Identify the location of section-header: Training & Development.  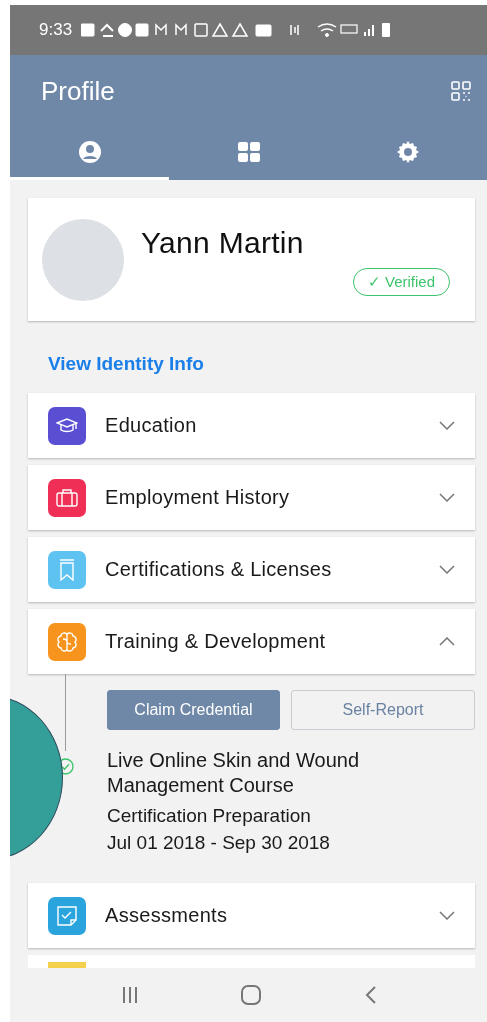
(251, 641).